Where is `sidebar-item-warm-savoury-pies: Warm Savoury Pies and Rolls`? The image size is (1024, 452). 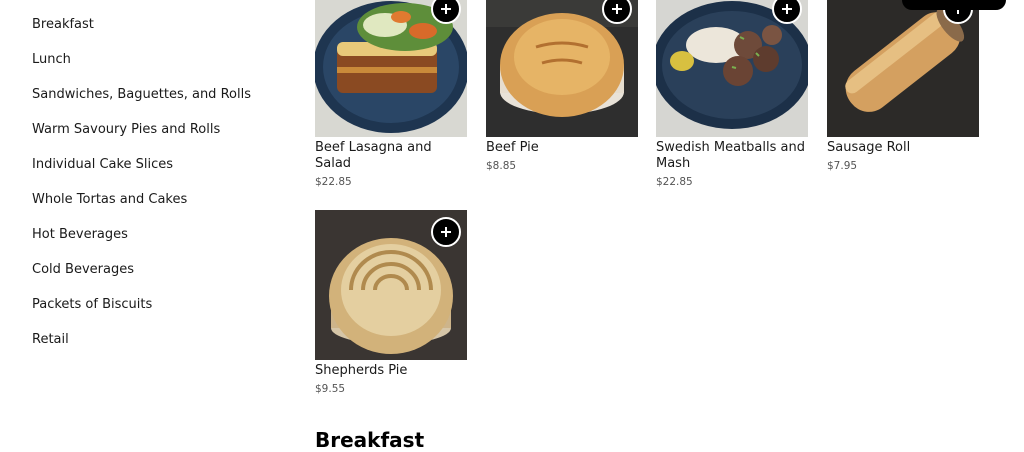 sidebar-item-warm-savoury-pies: Warm Savoury Pies and Rolls is located at coordinates (126, 129).